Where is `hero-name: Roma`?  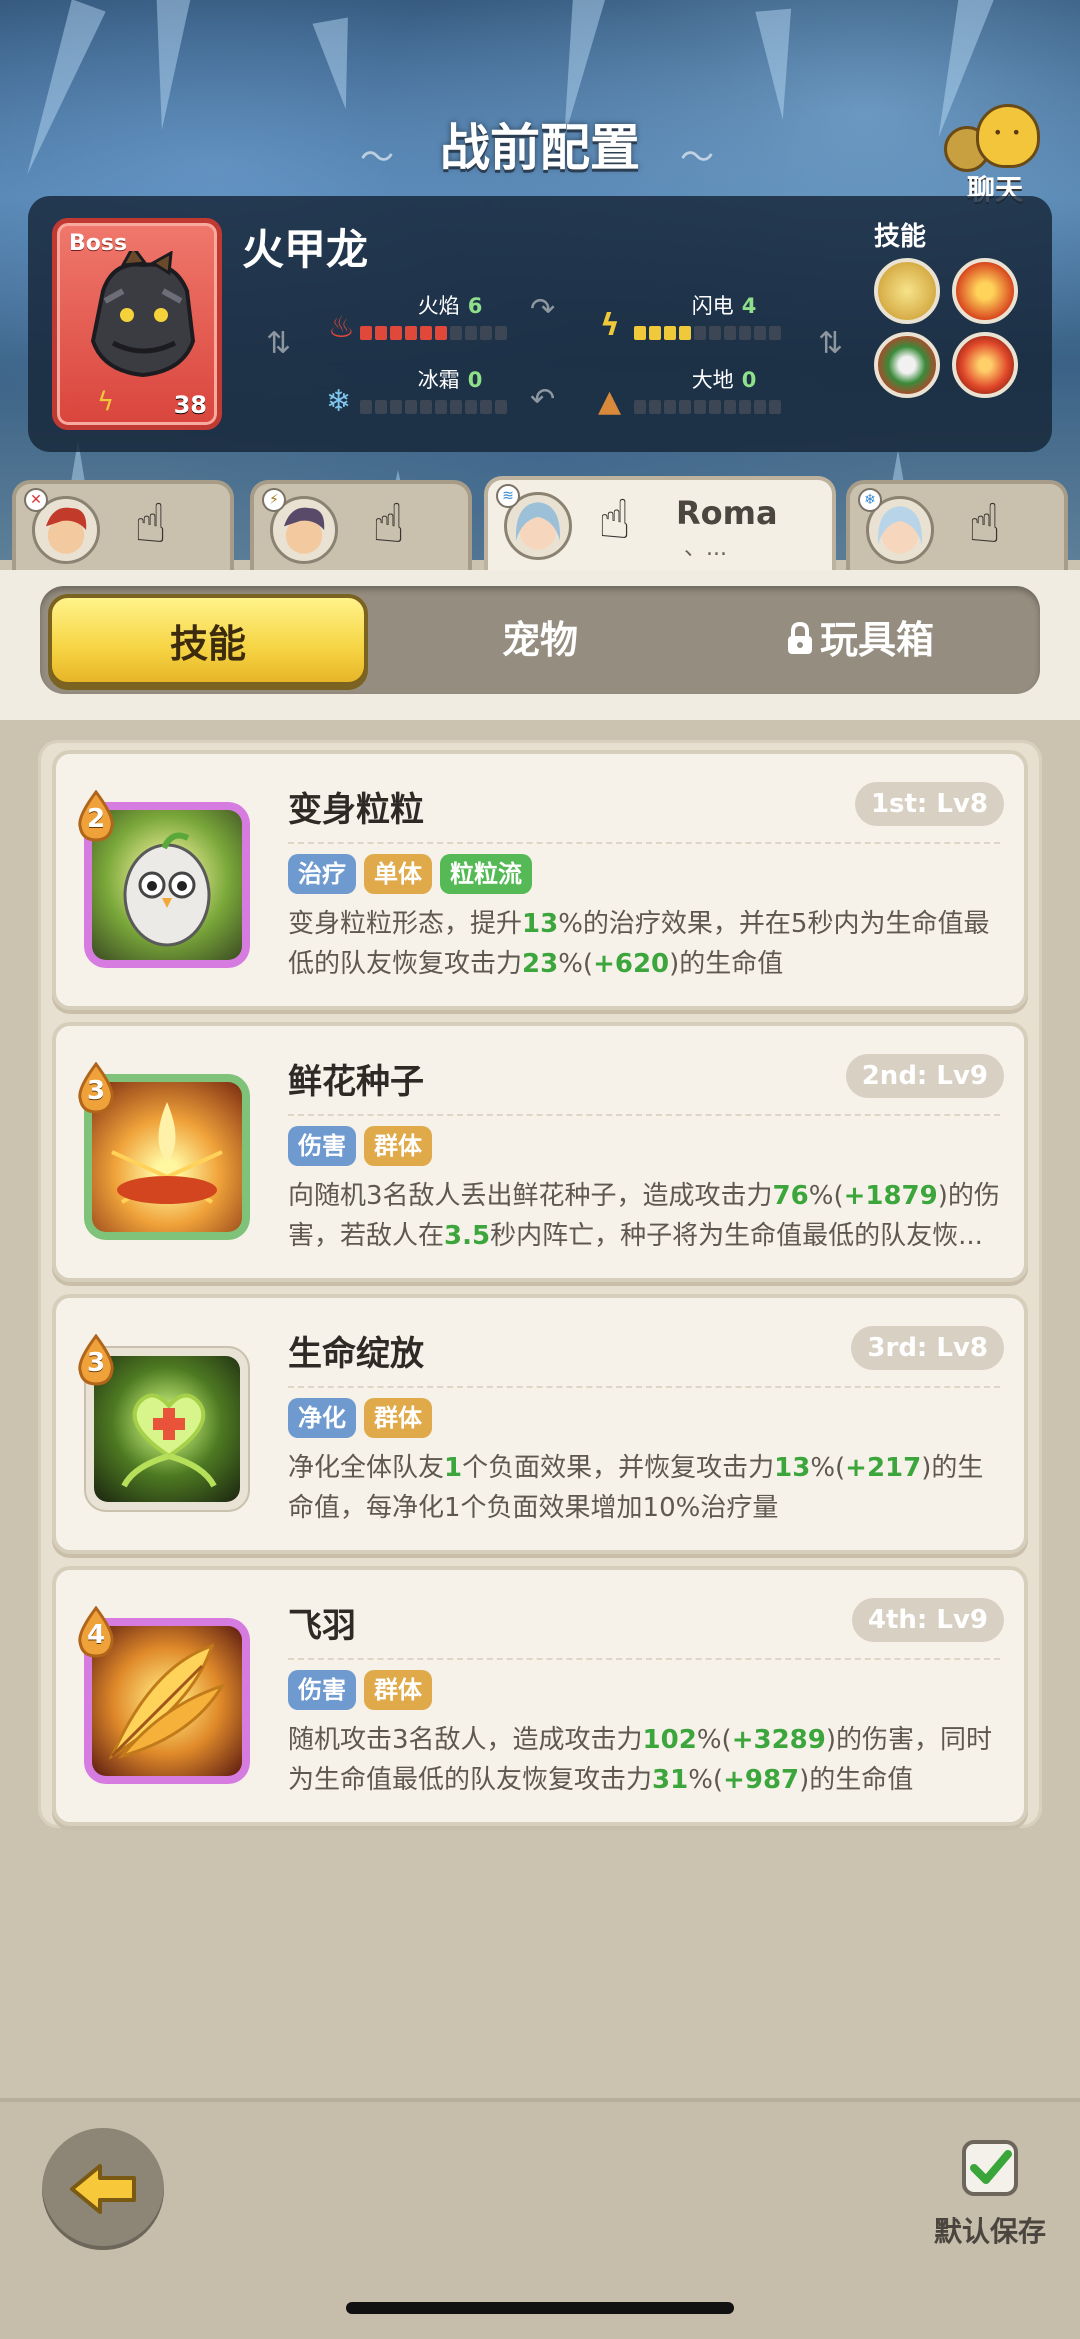
hero-name: Roma is located at coordinates (727, 513).